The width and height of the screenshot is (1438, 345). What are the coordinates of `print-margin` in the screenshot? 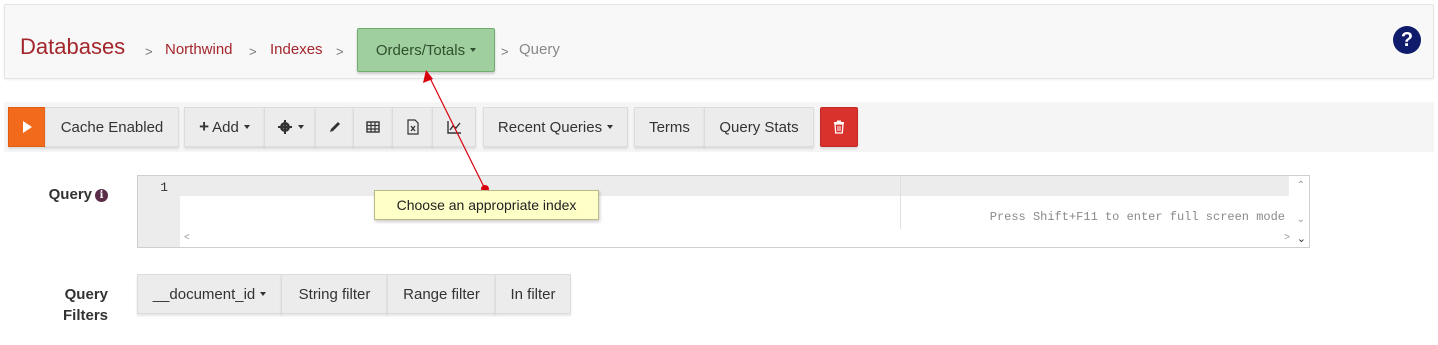 It's located at (900, 202).